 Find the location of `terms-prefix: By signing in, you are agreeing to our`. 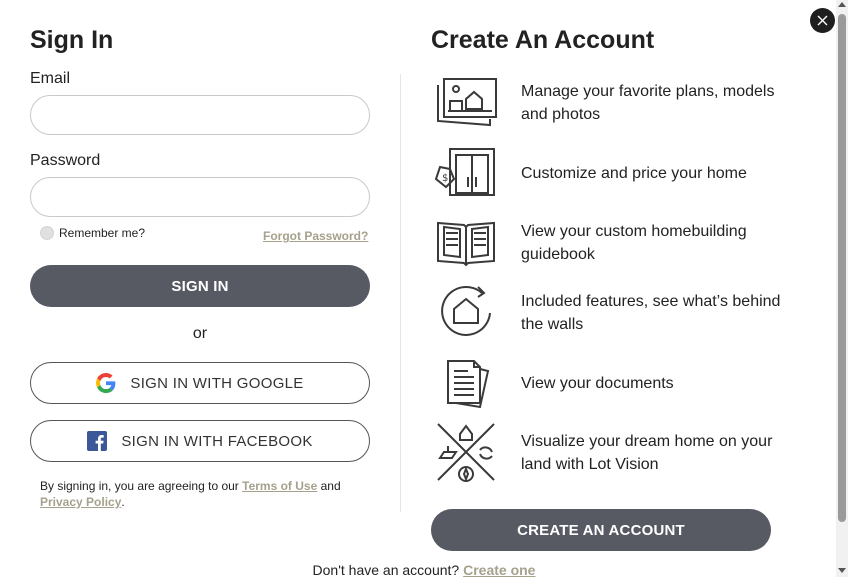

terms-prefix: By signing in, you are agreeing to our is located at coordinates (141, 486).